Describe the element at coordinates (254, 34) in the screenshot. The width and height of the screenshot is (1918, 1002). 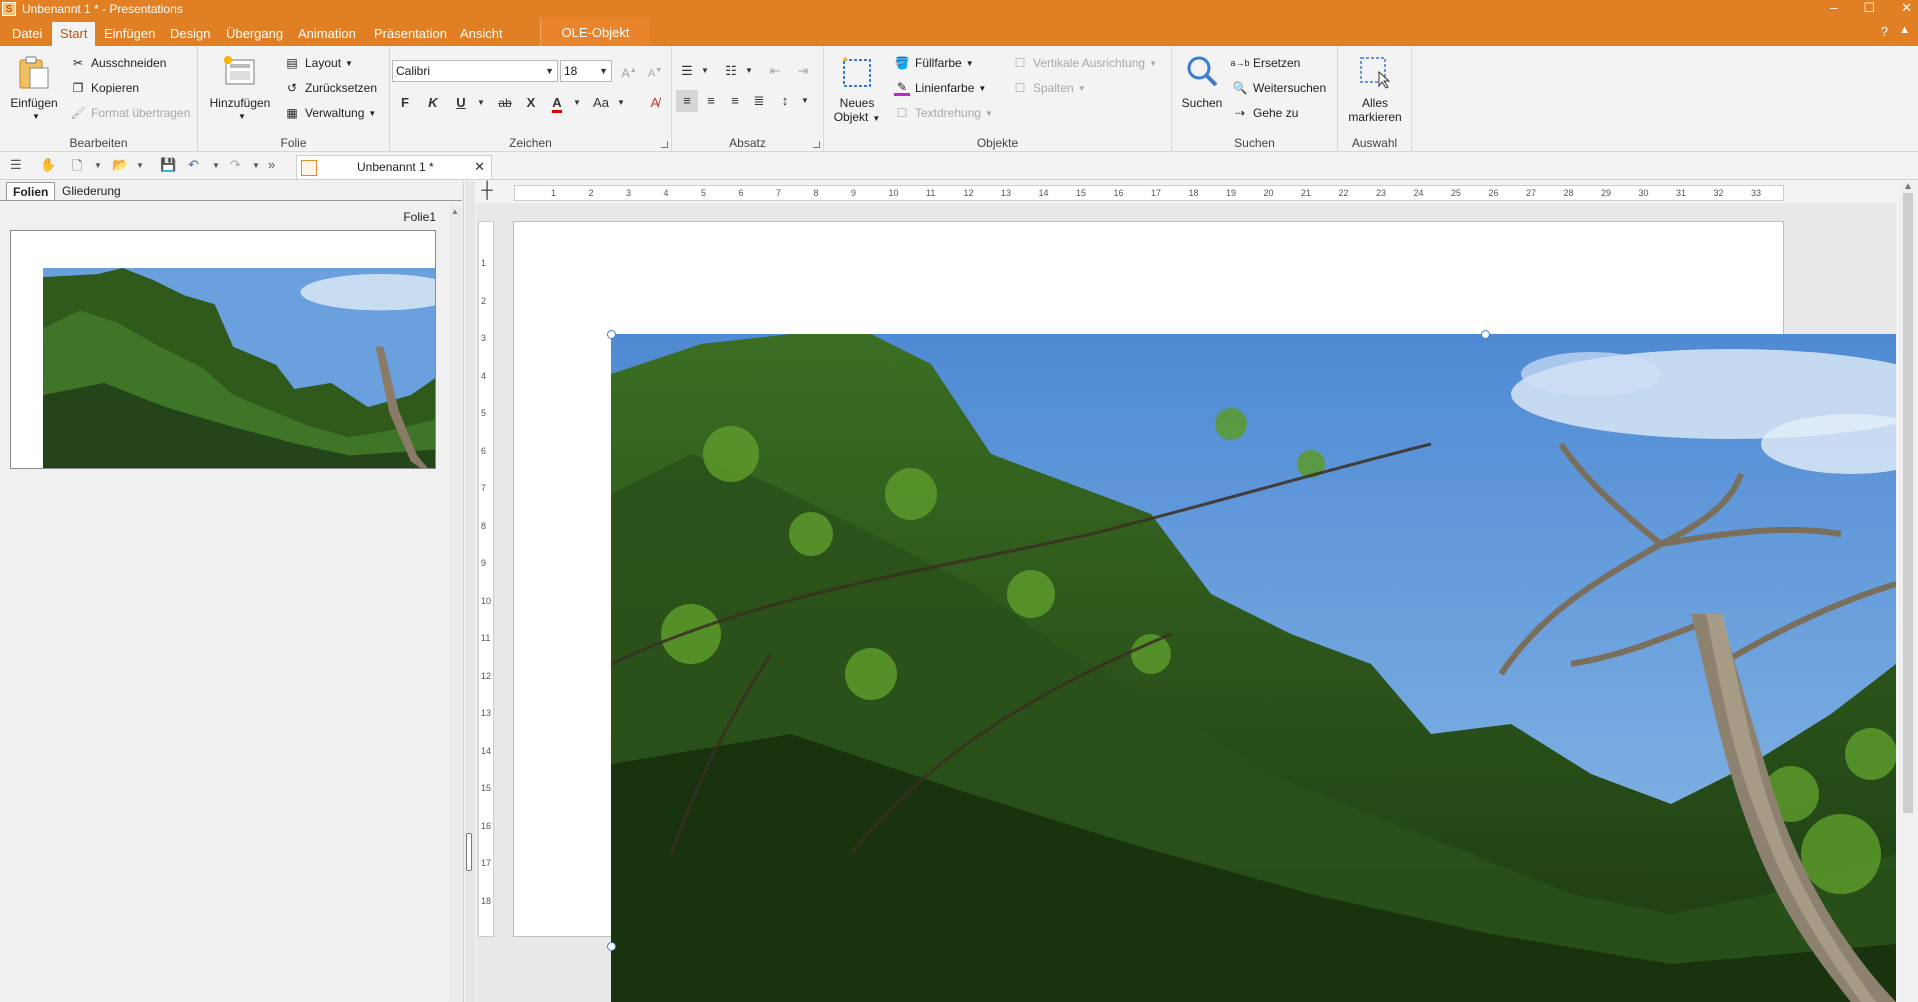
I see `tab-uebergang: Übergang` at that location.